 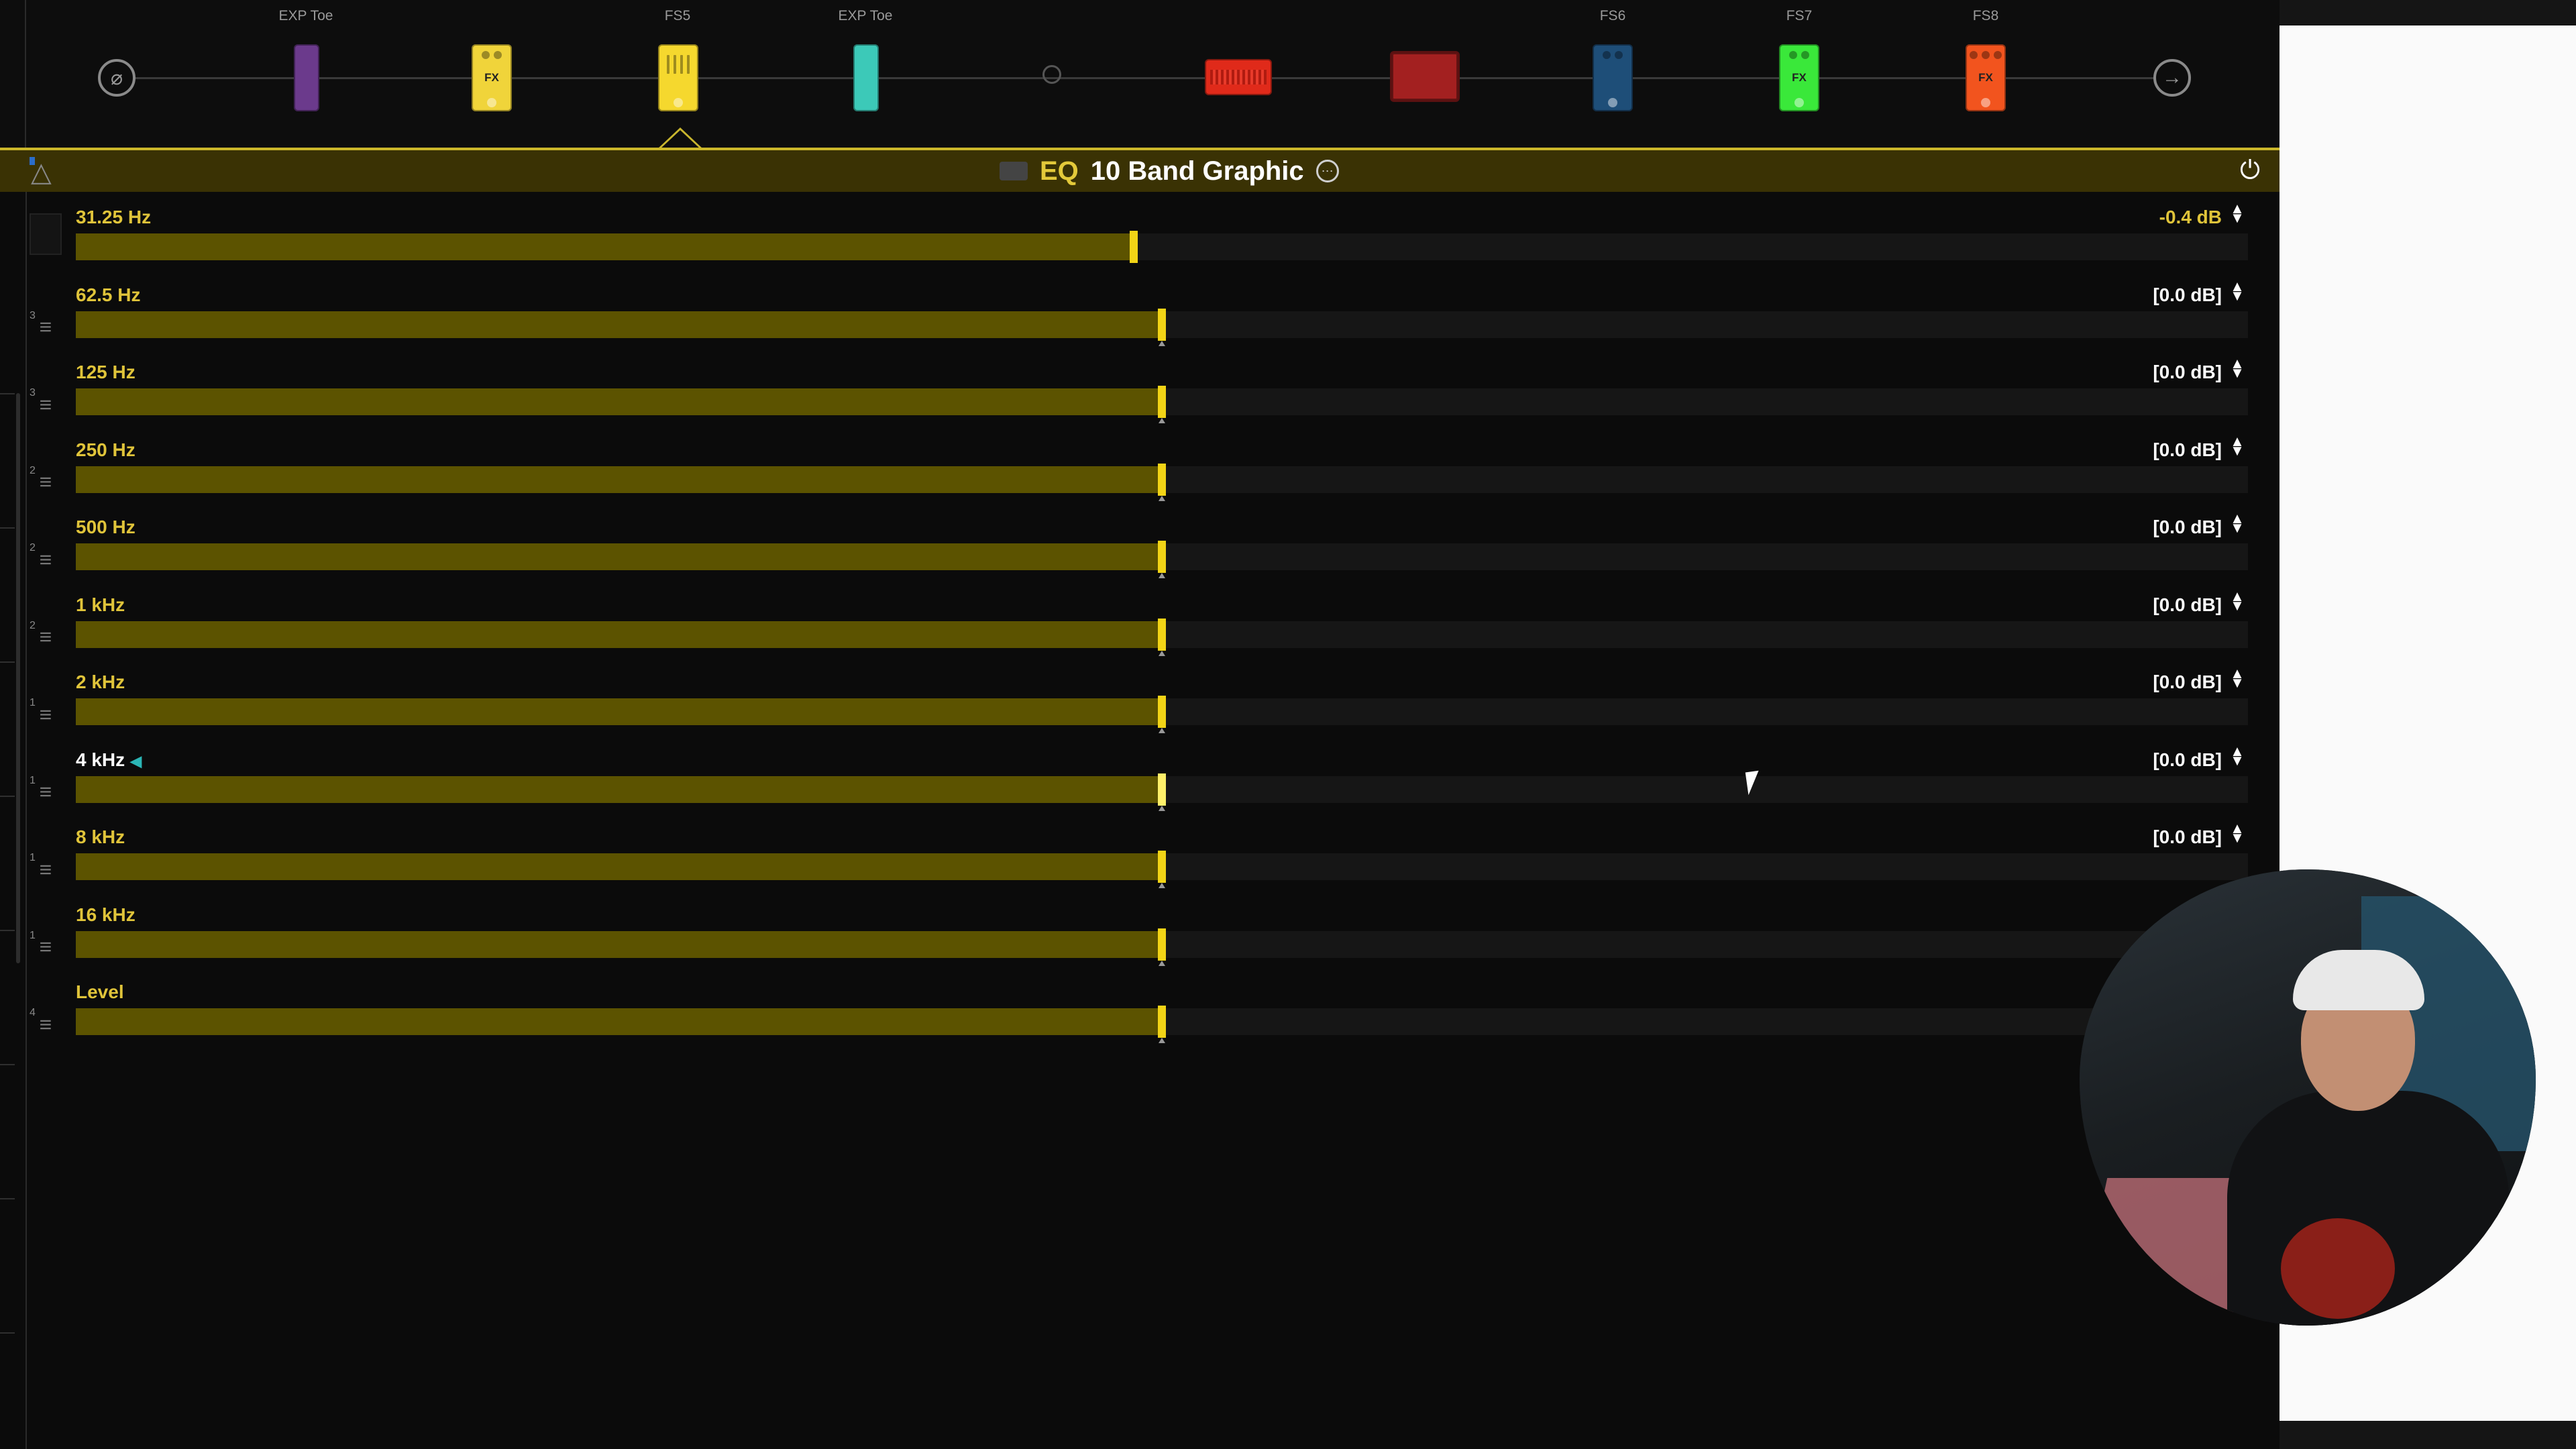 I want to click on model-name: 10 Band Graphic, so click(x=1197, y=171).